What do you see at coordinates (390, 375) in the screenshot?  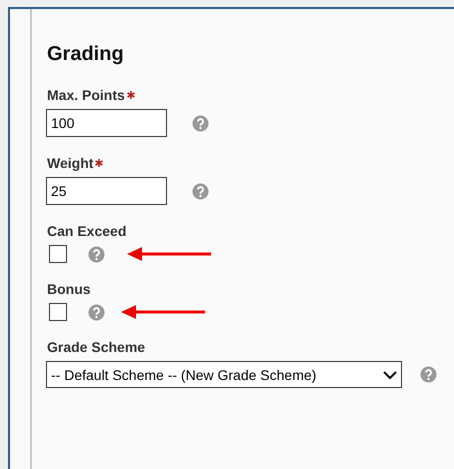 I see `chevron-down-icon` at bounding box center [390, 375].